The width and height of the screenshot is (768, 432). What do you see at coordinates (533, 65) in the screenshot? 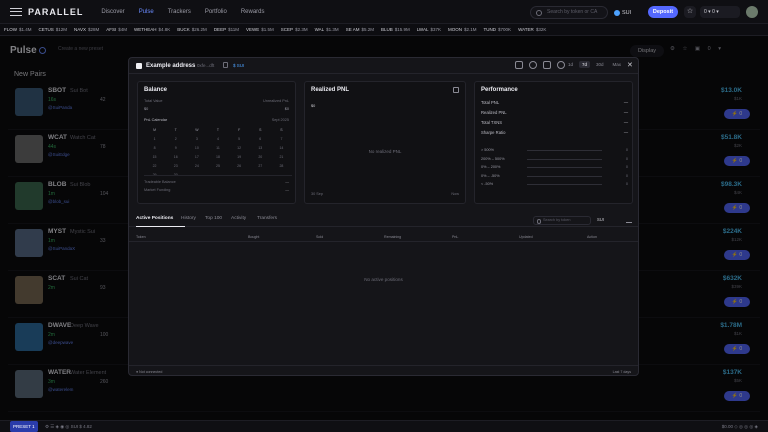
I see `bell-icon` at bounding box center [533, 65].